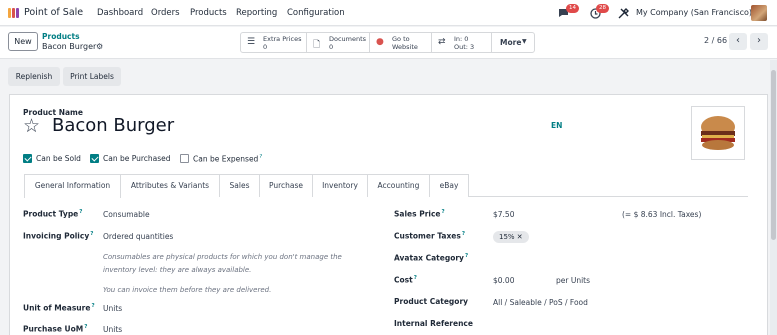 This screenshot has height=335, width=777. Describe the element at coordinates (503, 214) in the screenshot. I see `sales-price-field: $7.50` at that location.